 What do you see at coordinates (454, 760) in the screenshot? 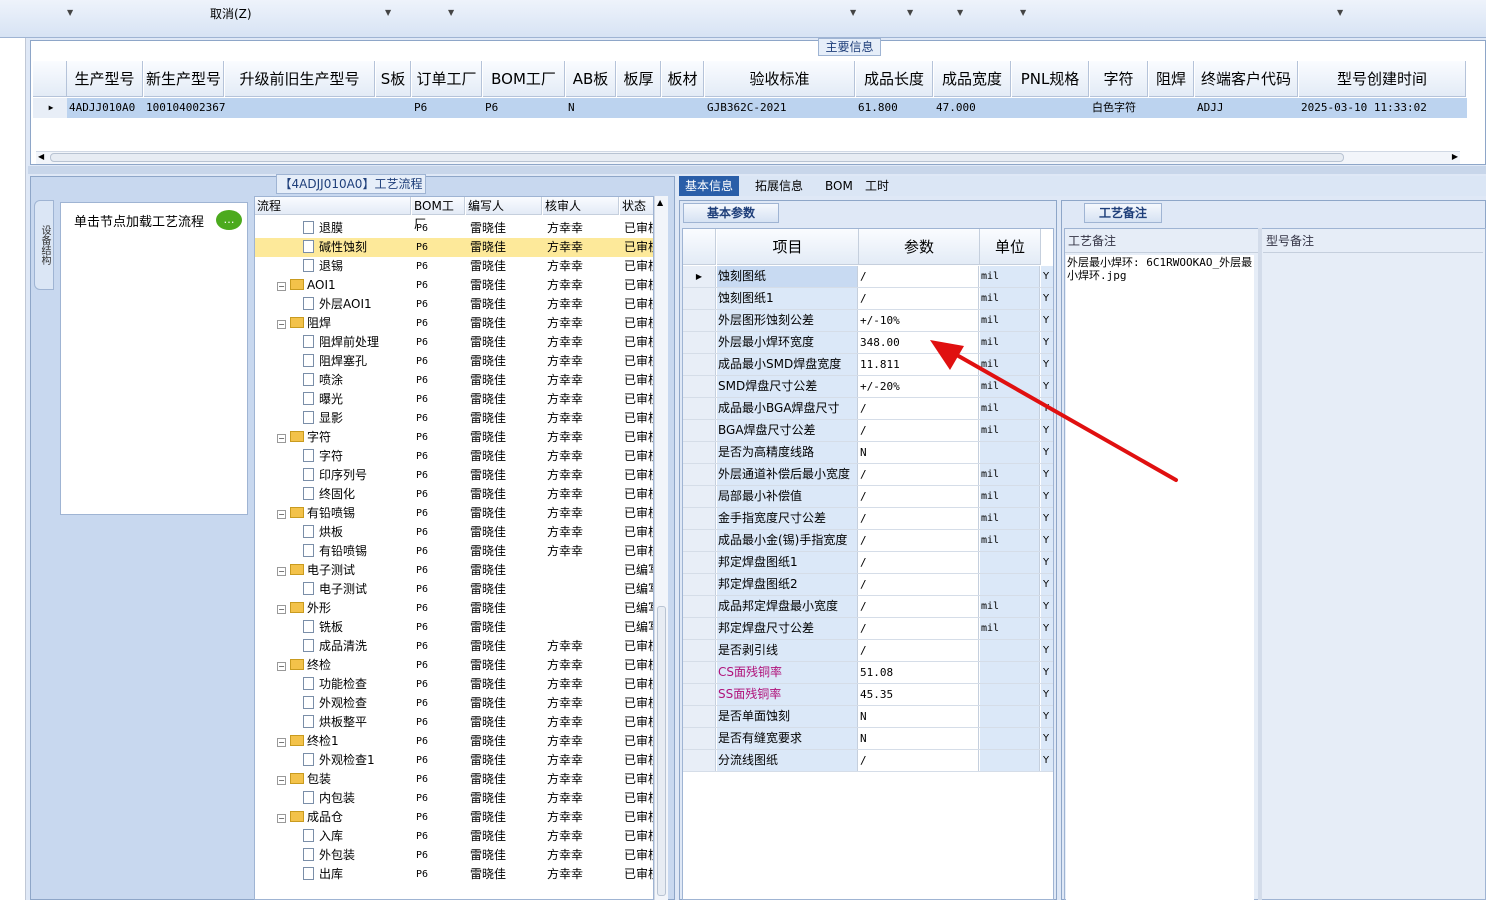
I see `tree-row: 外观检查1 P6 雷晓佳 方幸幸 已审核` at bounding box center [454, 760].